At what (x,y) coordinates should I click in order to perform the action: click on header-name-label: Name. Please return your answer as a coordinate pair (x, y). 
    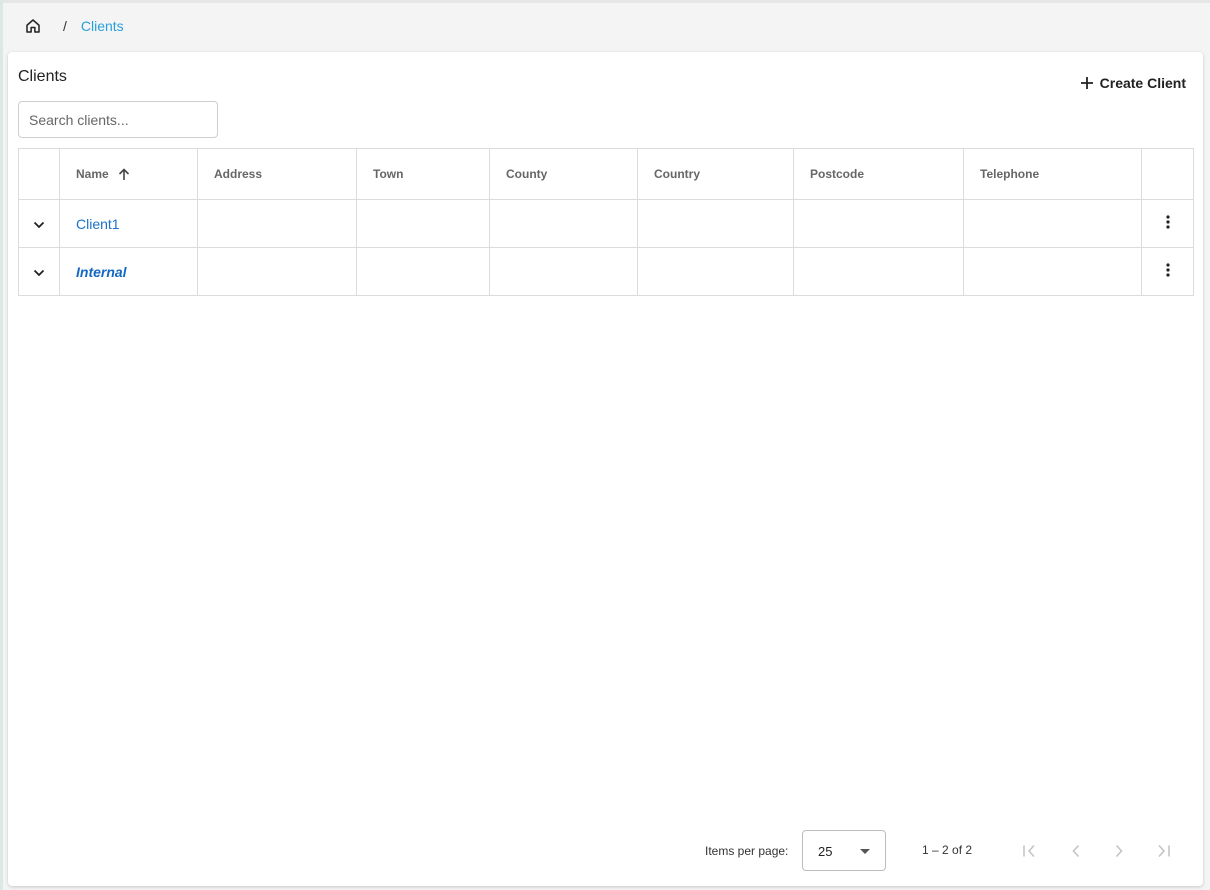
    Looking at the image, I should click on (92, 173).